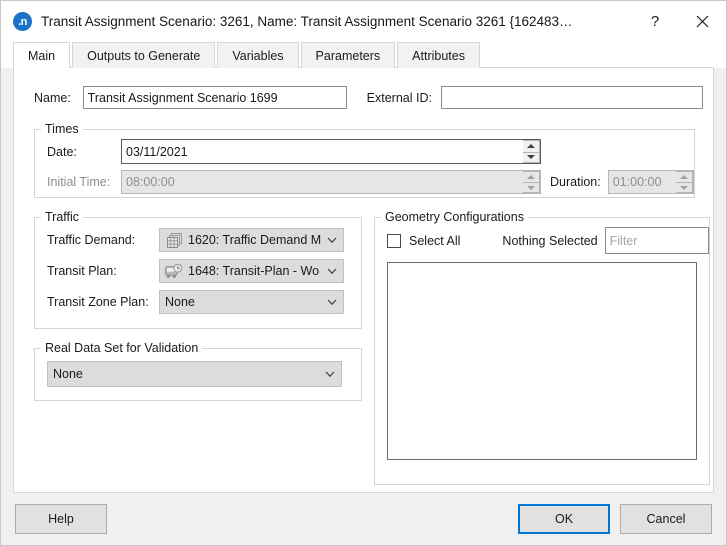 This screenshot has height=546, width=727. What do you see at coordinates (157, 151) in the screenshot?
I see `date-value: 03/11/2021` at bounding box center [157, 151].